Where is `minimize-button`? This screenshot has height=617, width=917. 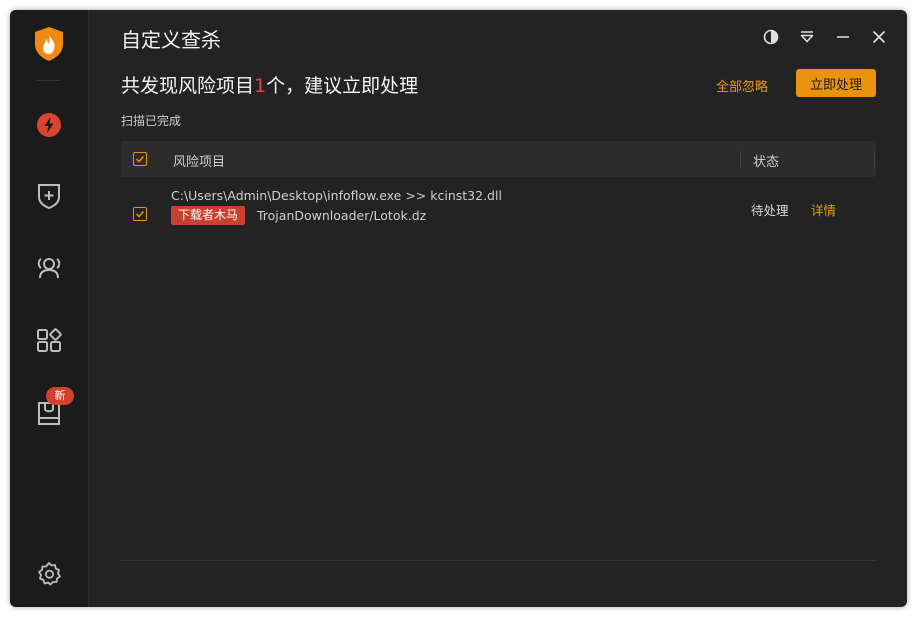 minimize-button is located at coordinates (843, 37).